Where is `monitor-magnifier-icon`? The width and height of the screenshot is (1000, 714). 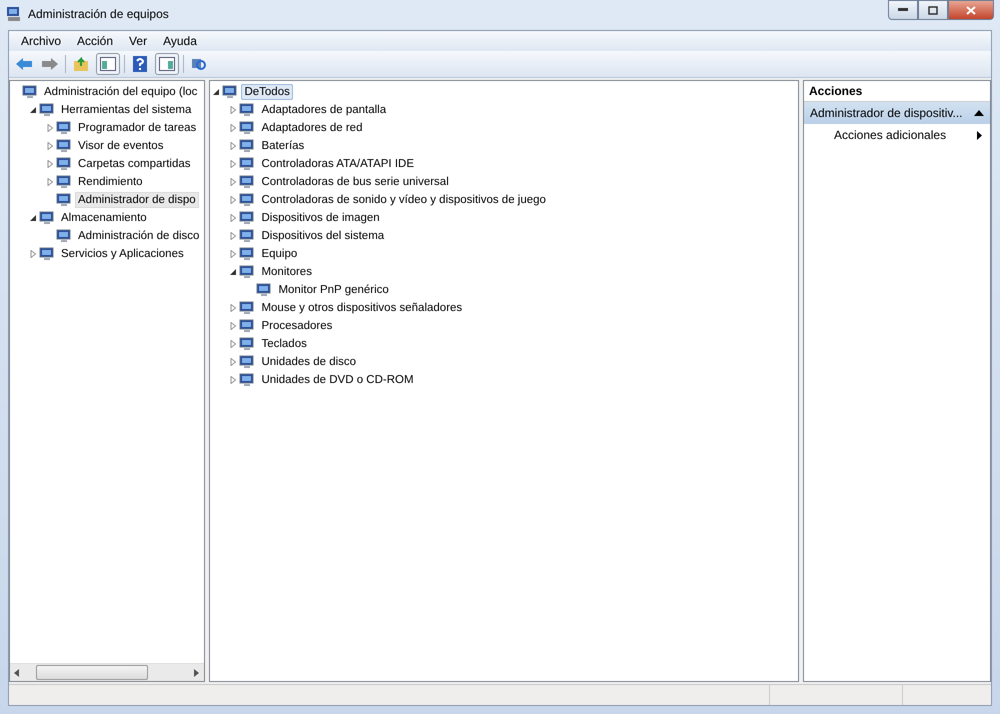
monitor-magnifier-icon is located at coordinates (199, 64).